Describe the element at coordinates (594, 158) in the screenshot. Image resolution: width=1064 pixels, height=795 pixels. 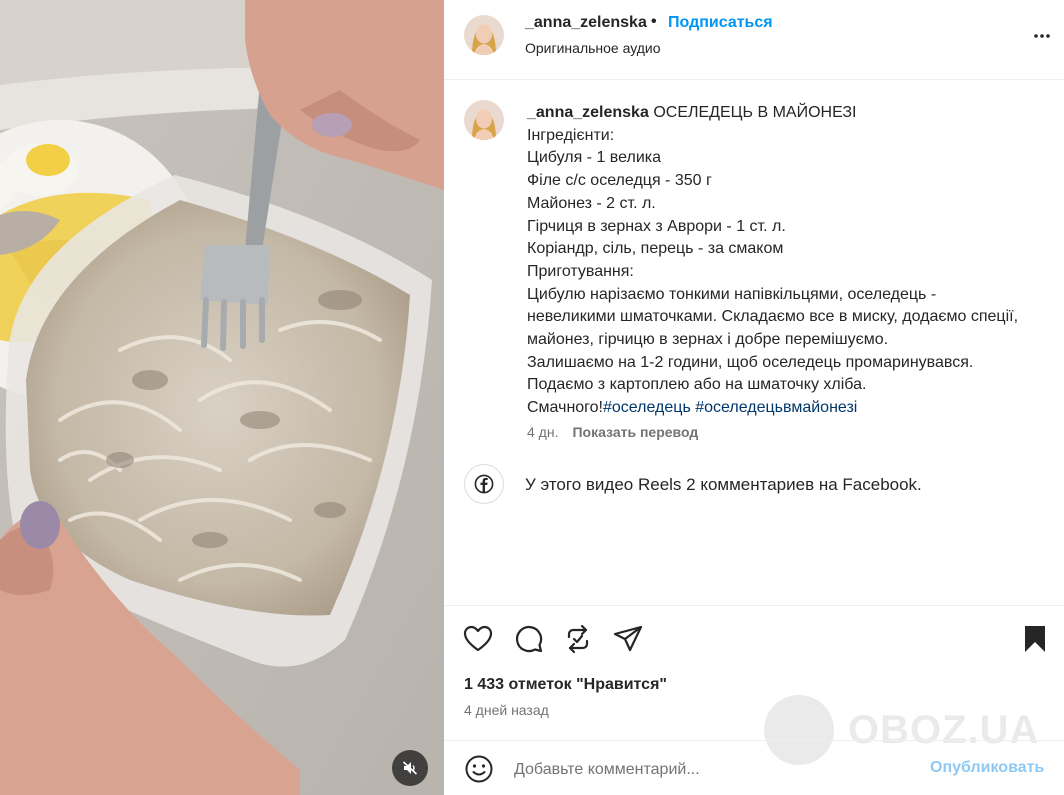
I see `caption-line: Цибуля - 1 велика` at that location.